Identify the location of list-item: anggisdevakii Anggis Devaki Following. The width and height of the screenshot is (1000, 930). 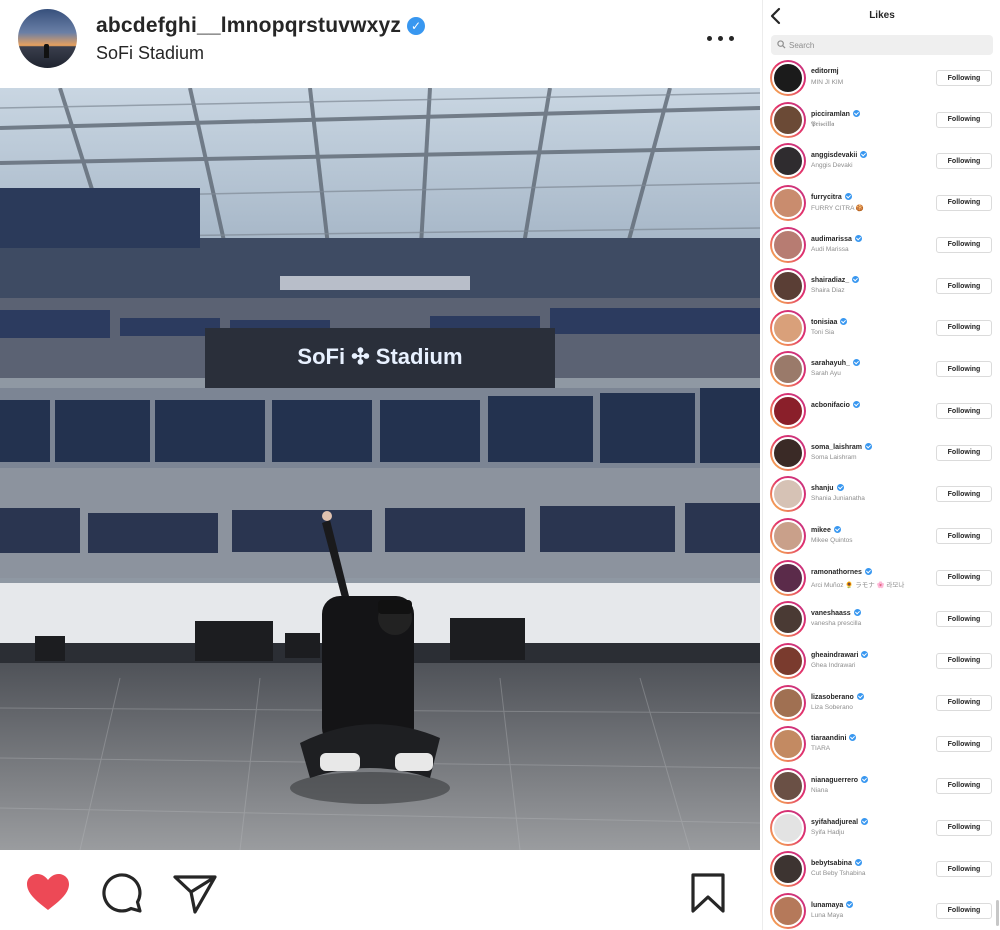
(881, 161).